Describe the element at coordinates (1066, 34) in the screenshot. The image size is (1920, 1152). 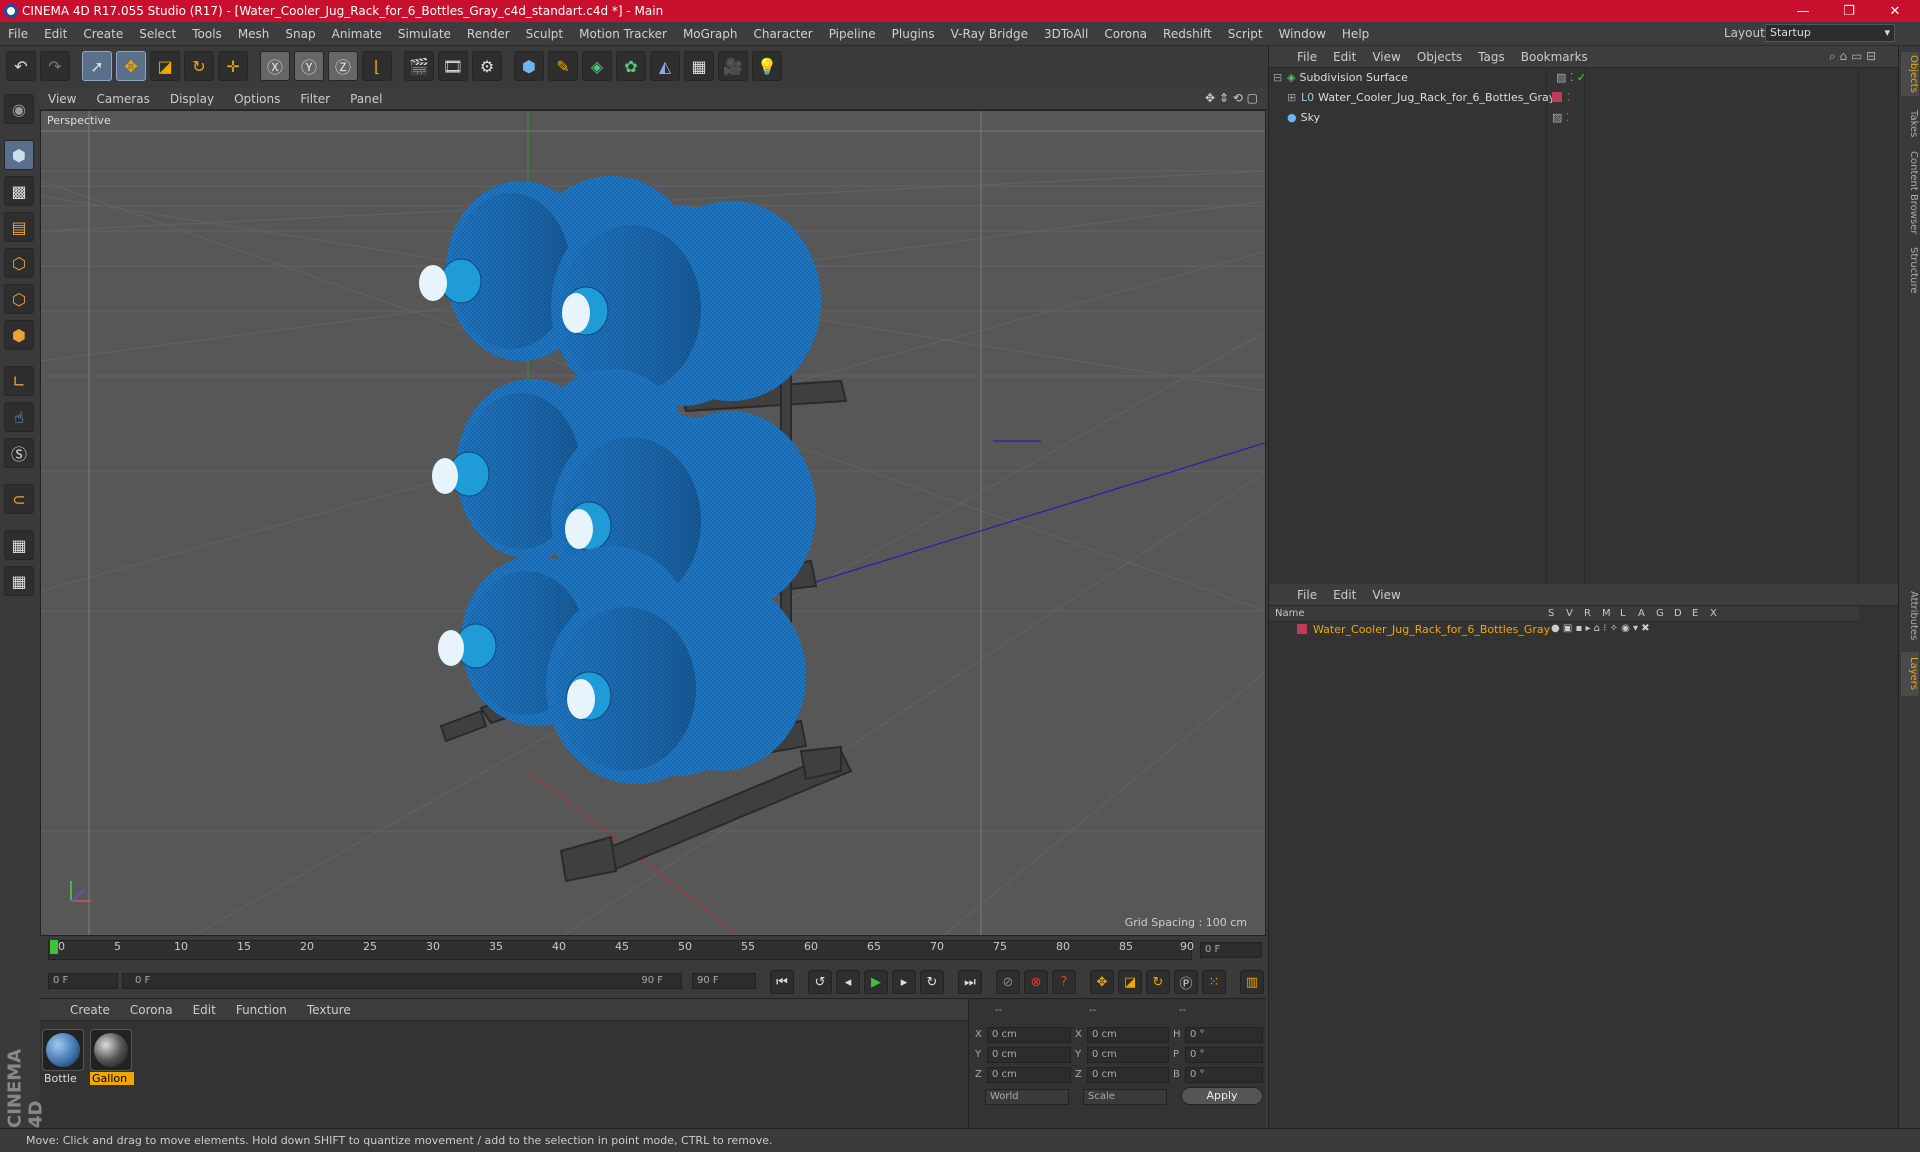
I see `menu-3dtoall: 3DToAll` at that location.